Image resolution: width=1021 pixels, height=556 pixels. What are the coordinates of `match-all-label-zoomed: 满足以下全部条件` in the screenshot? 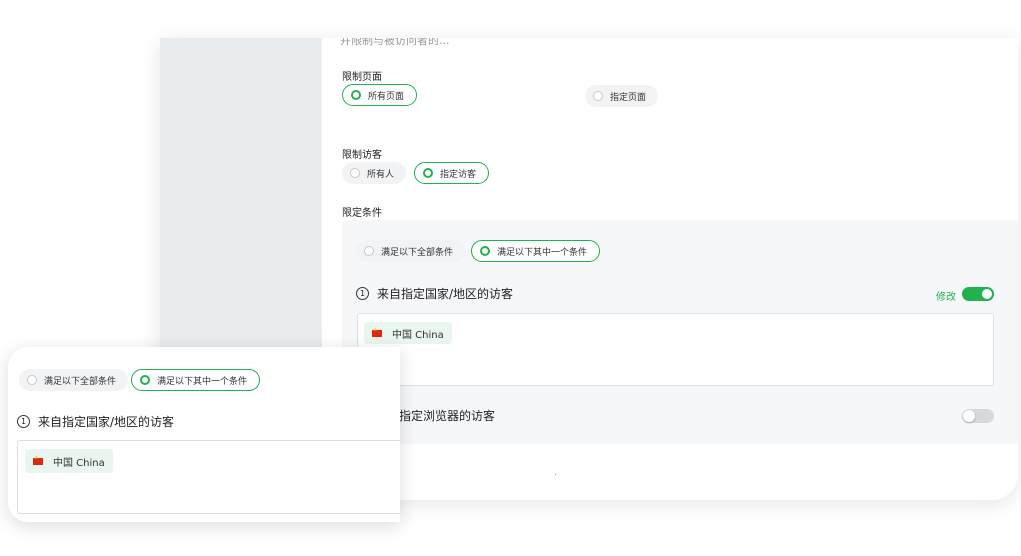 It's located at (80, 381).